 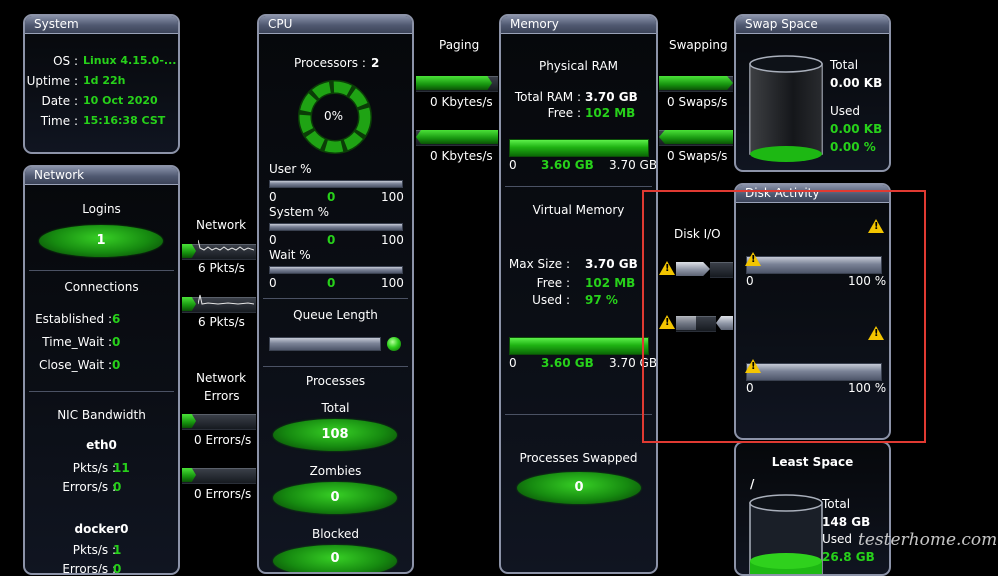 What do you see at coordinates (698, 45) in the screenshot?
I see `swapping-label: Swapping` at bounding box center [698, 45].